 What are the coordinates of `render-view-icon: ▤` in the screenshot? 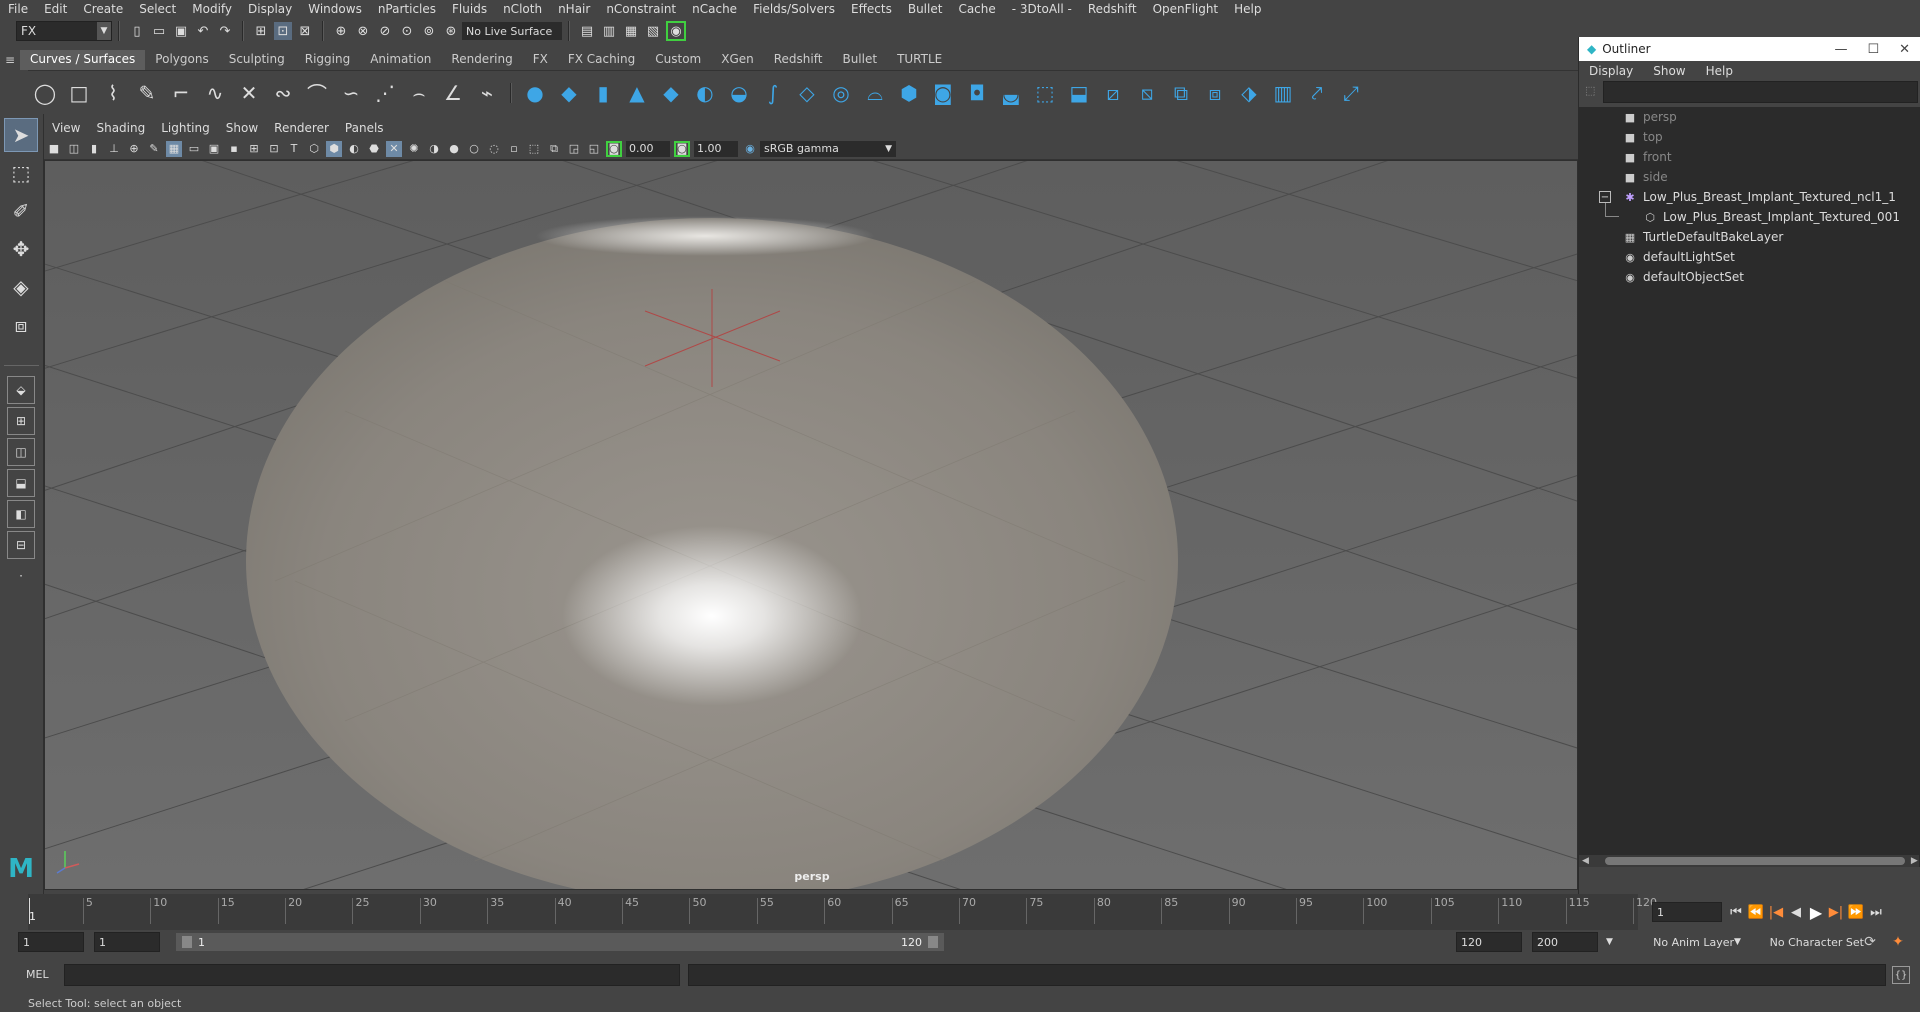 It's located at (587, 31).